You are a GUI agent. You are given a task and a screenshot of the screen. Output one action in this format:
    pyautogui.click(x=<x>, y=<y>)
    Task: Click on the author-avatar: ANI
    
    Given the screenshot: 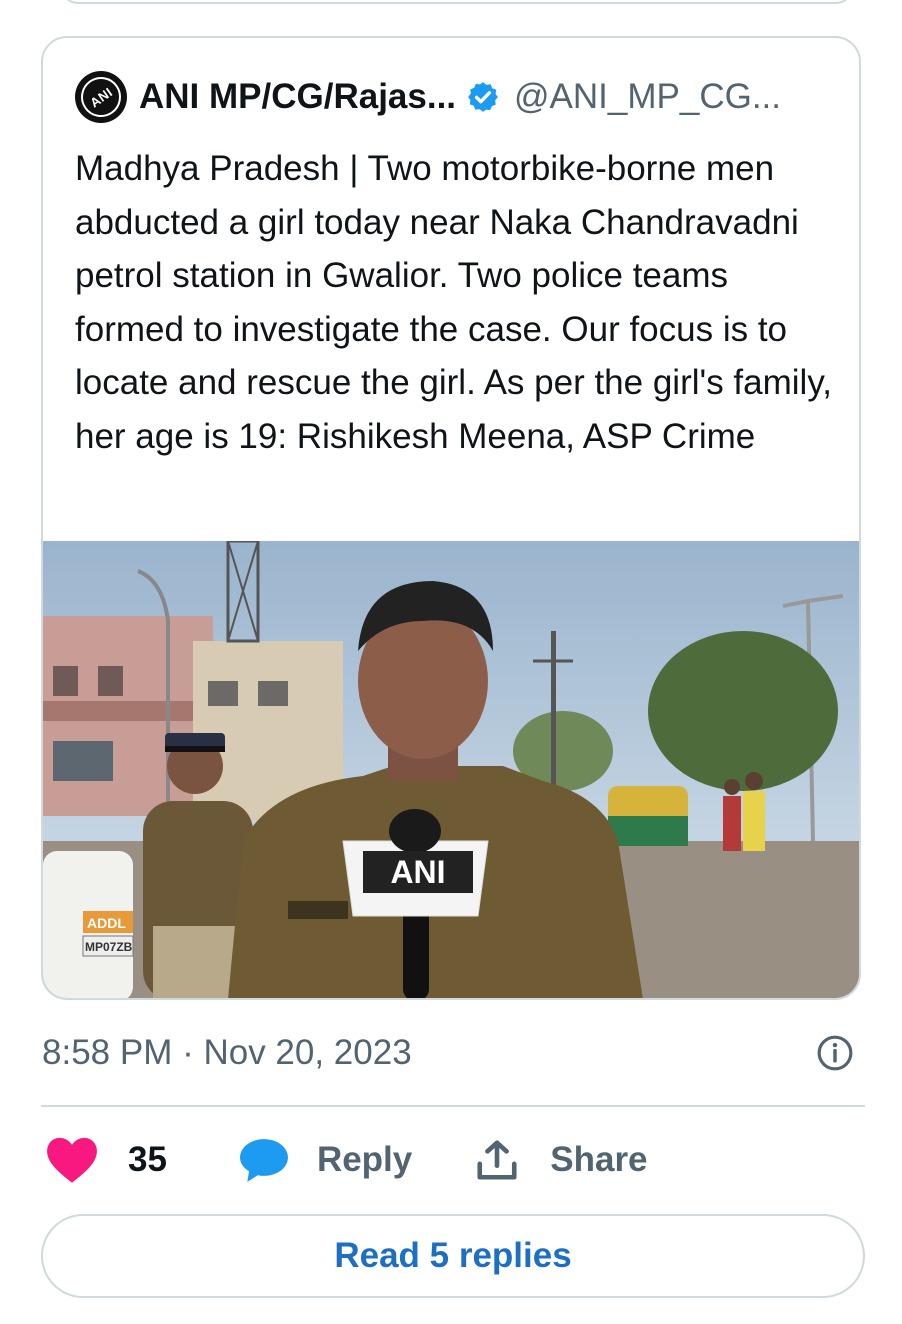 What is the action you would take?
    pyautogui.click(x=101, y=97)
    